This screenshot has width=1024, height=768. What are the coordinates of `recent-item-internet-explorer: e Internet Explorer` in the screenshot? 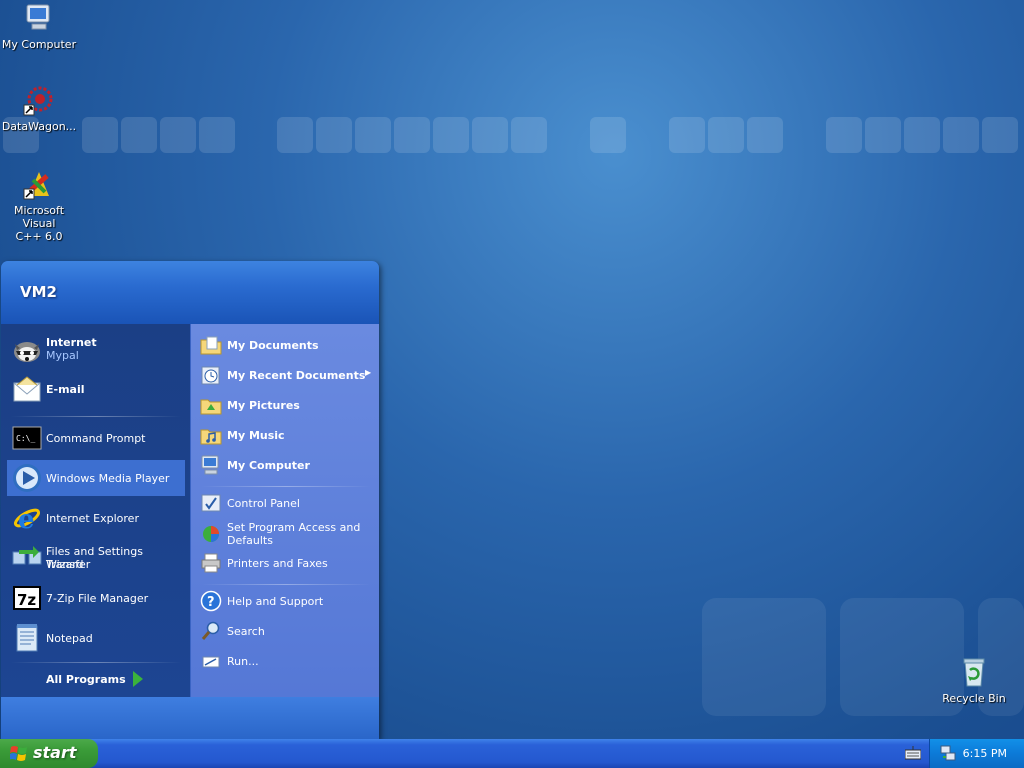 It's located at (96, 518).